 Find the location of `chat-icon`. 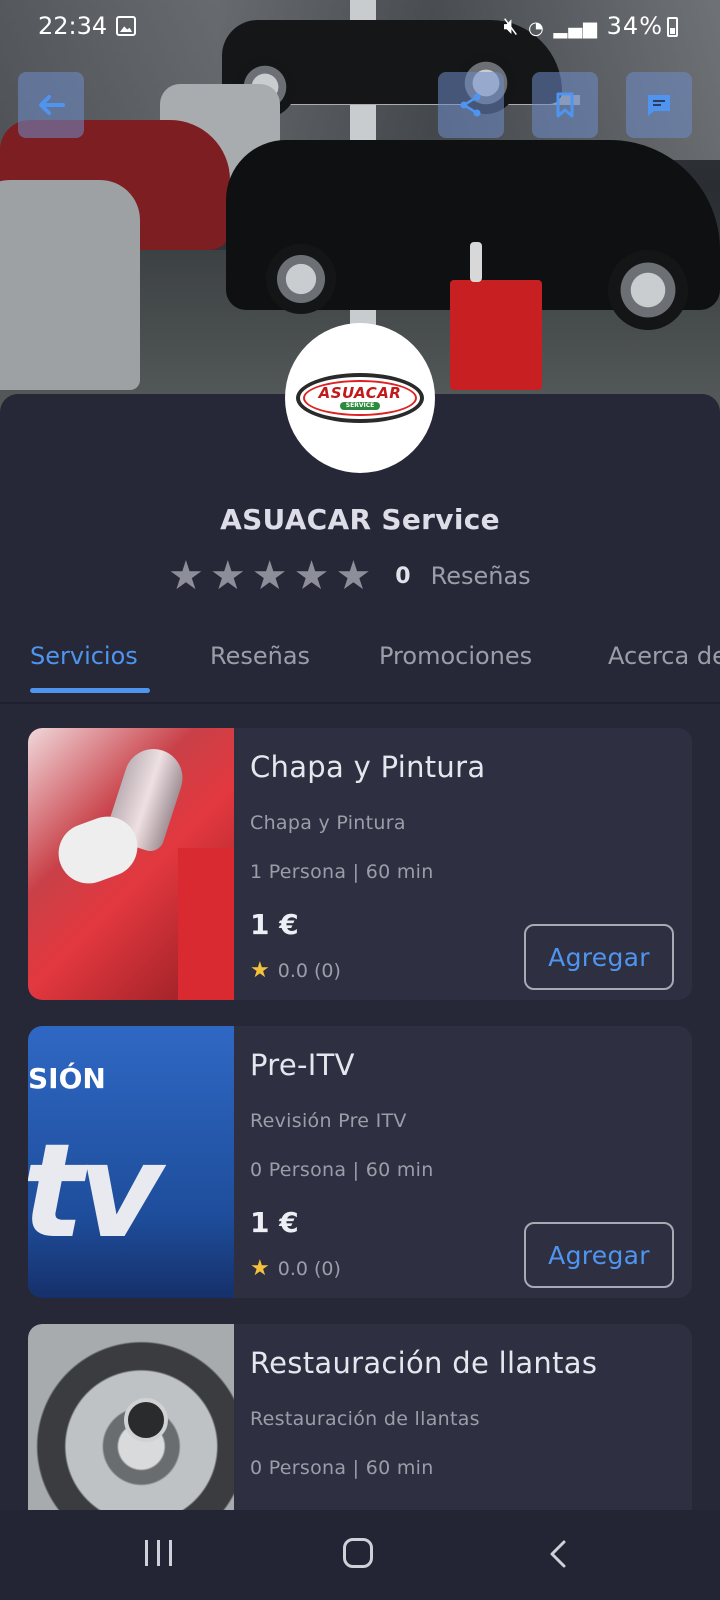

chat-icon is located at coordinates (659, 105).